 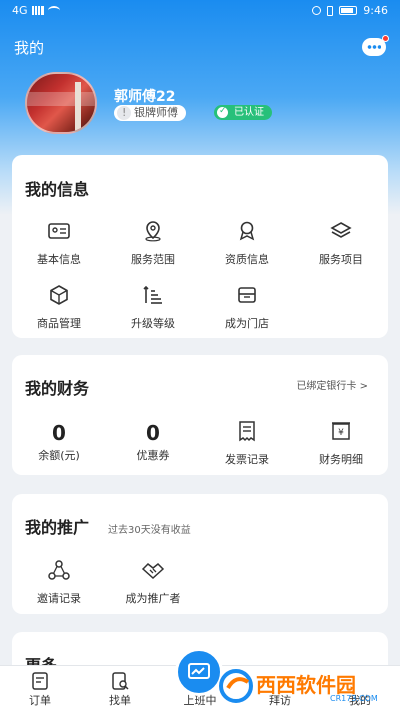 What do you see at coordinates (59, 295) in the screenshot?
I see `box-icon` at bounding box center [59, 295].